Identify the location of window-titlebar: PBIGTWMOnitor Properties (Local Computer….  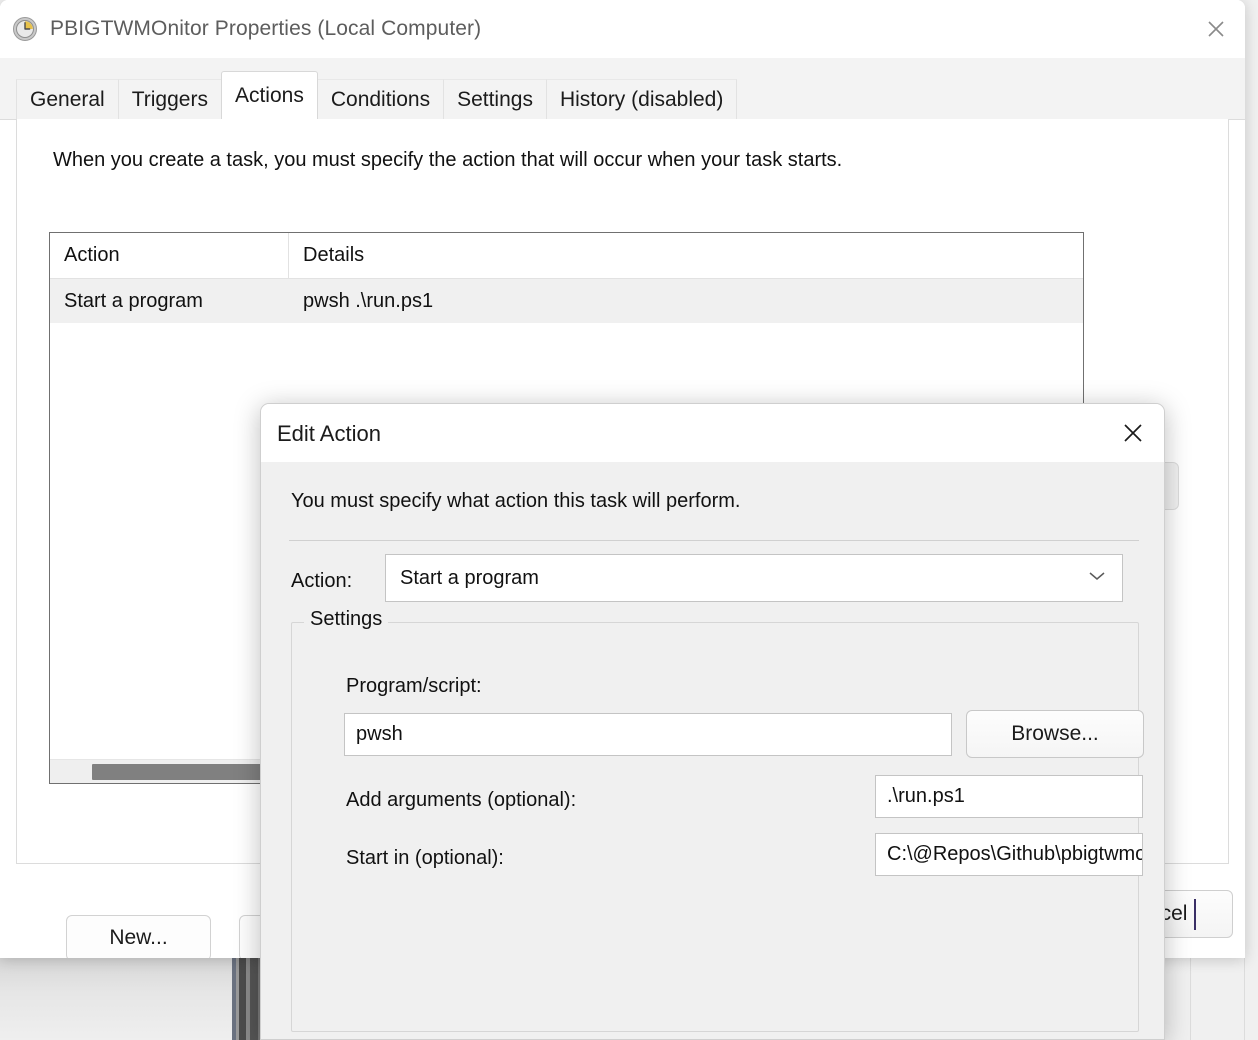
(622, 29).